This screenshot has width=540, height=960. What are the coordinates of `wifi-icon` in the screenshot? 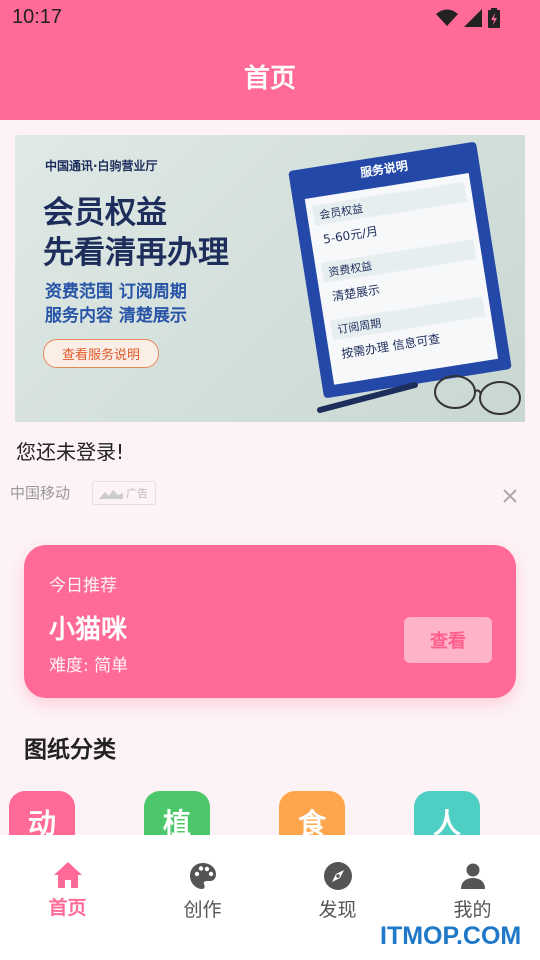 It's located at (447, 17).